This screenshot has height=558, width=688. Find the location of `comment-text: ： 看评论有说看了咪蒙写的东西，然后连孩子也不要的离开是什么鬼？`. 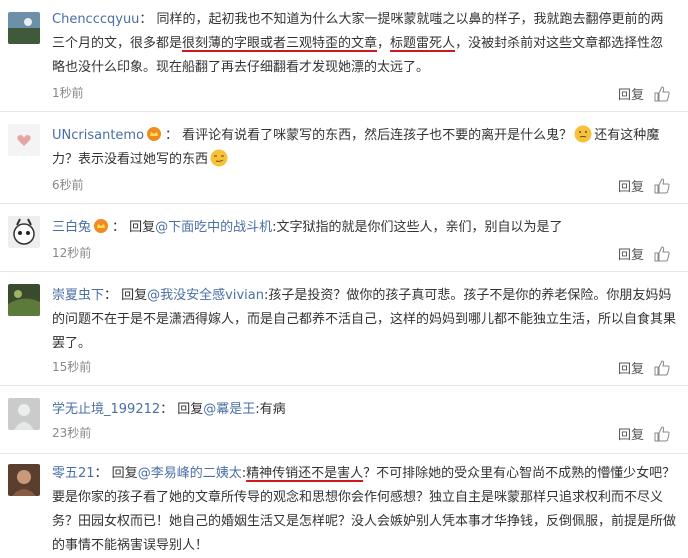

comment-text: ： 看评论有说看了咪蒙写的东西，然后连孩子也不要的离开是什么鬼？ is located at coordinates (369, 135).